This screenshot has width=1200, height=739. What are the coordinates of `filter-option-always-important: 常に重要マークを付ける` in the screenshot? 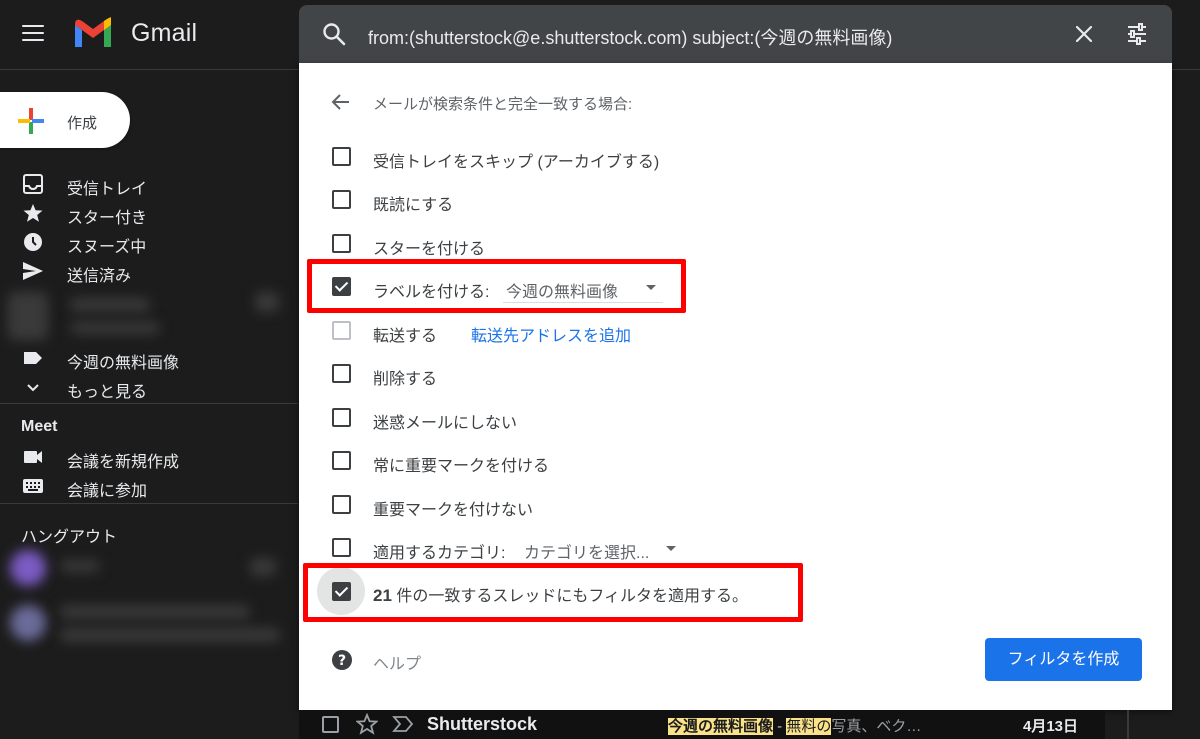 It's located at (735, 460).